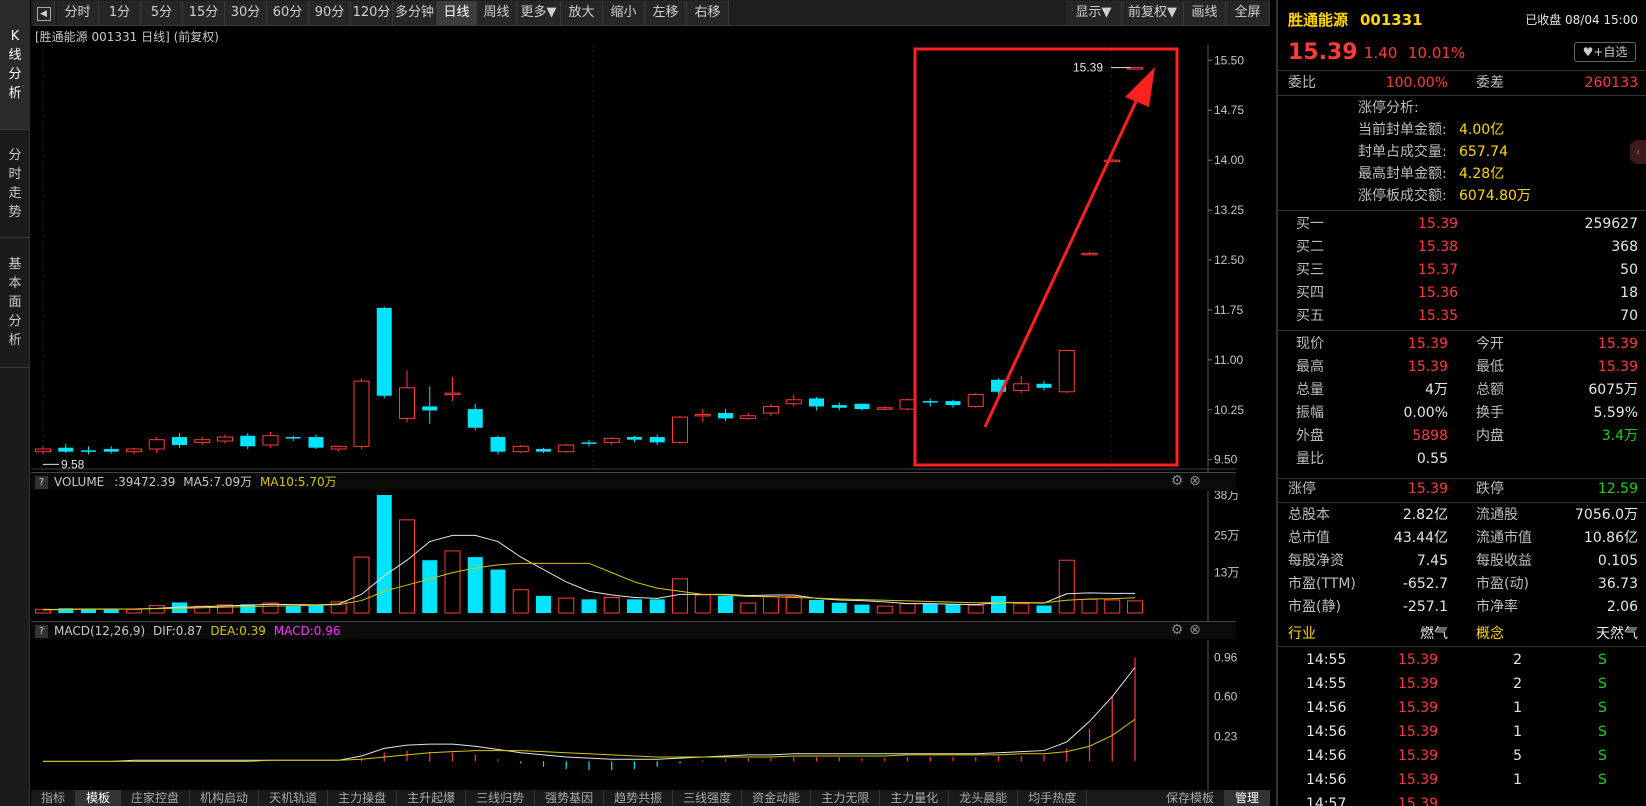 The image size is (1646, 806). I want to click on fundamental-label: 每股收益, so click(1504, 561).